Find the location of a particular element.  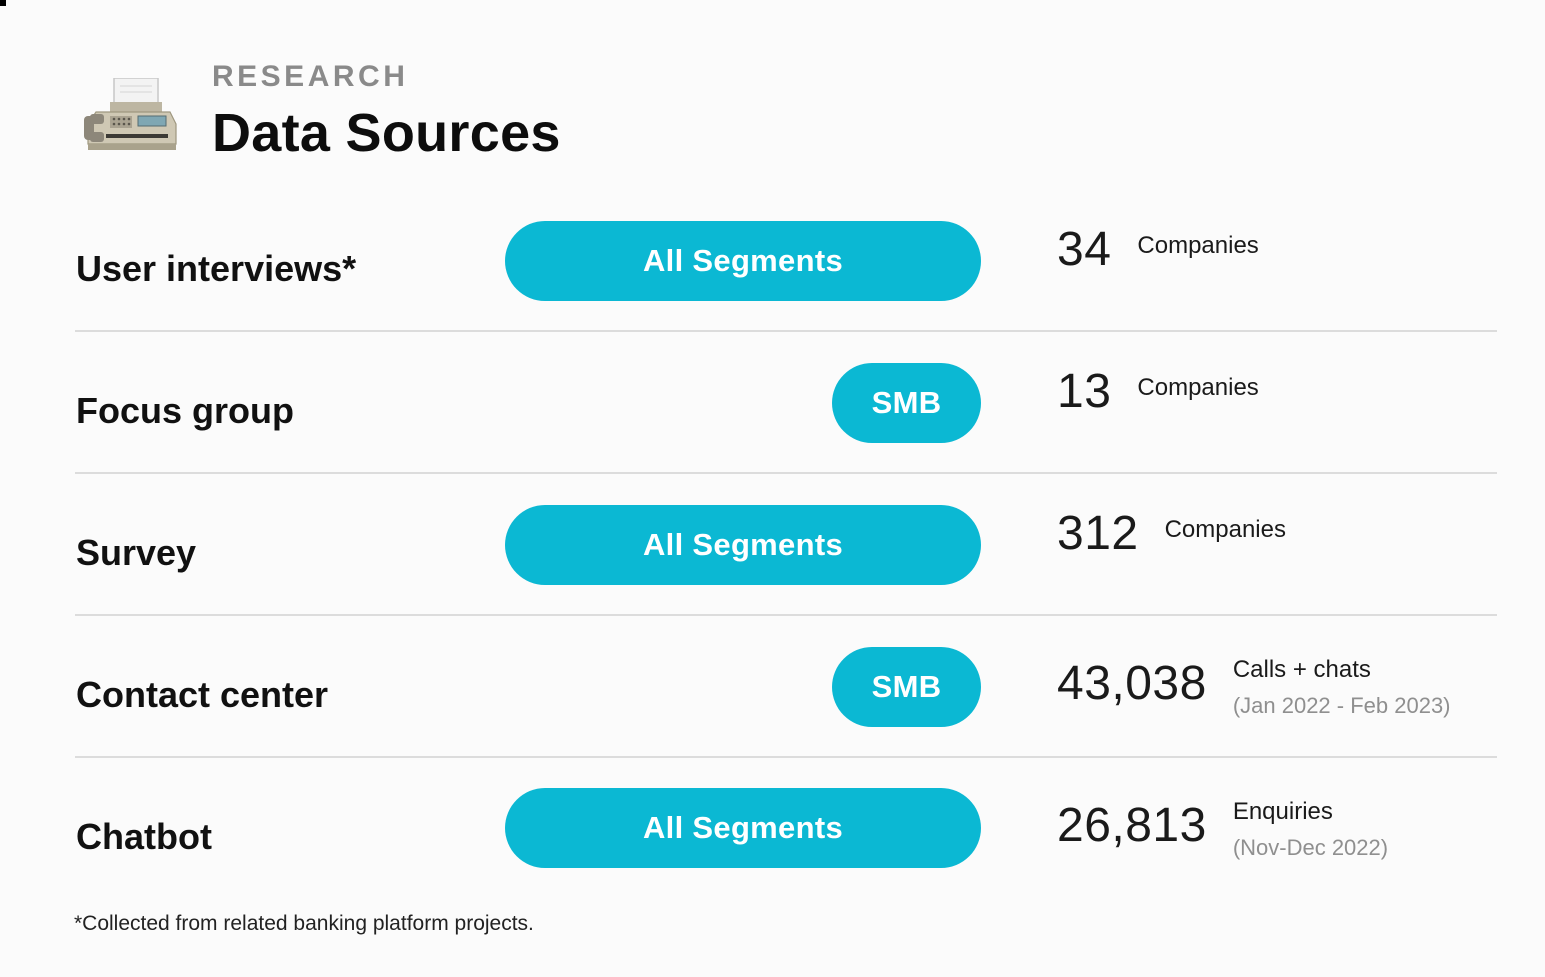

source-label: Chatbot is located at coordinates (144, 836).